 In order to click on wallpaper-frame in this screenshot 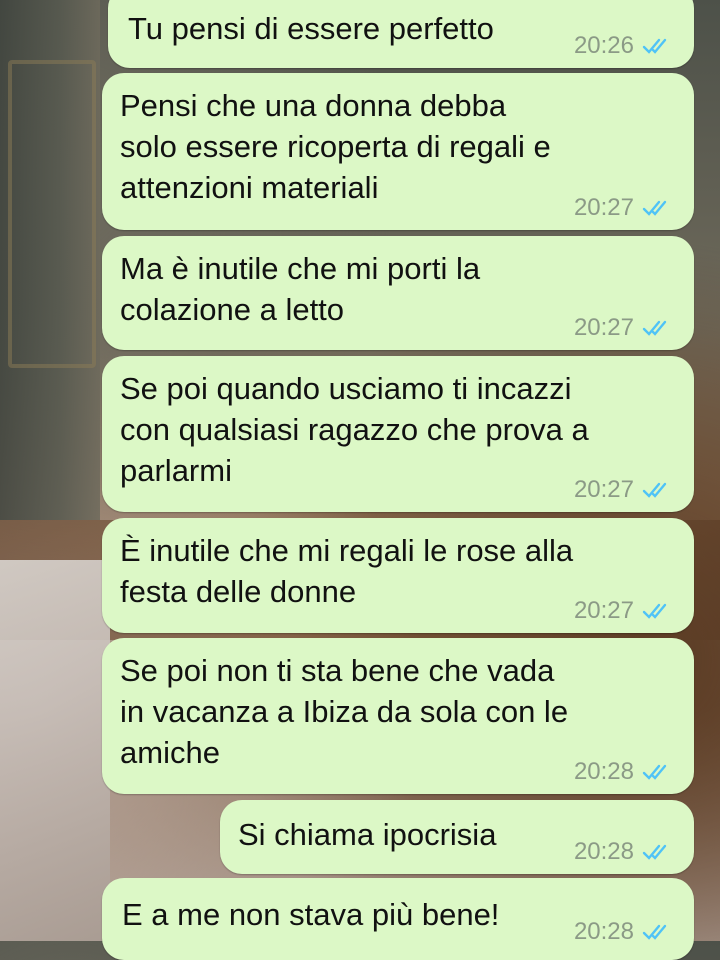, I will do `click(52, 214)`.